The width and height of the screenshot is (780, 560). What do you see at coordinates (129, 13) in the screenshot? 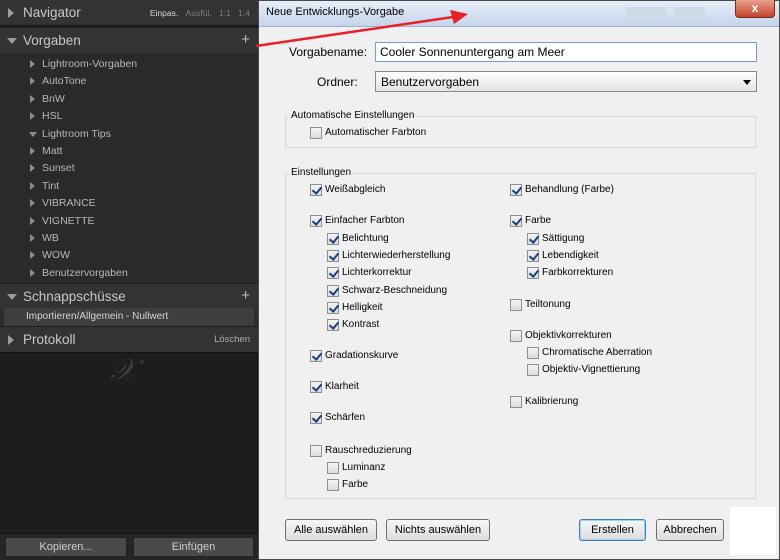
I see `navigator-header: Navigator Einpas. Ausfül. 1:1 1:4` at bounding box center [129, 13].